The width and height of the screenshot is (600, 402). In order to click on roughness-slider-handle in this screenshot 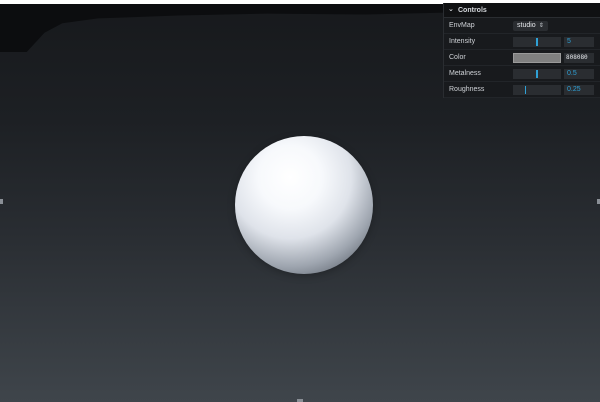, I will do `click(525, 89)`.